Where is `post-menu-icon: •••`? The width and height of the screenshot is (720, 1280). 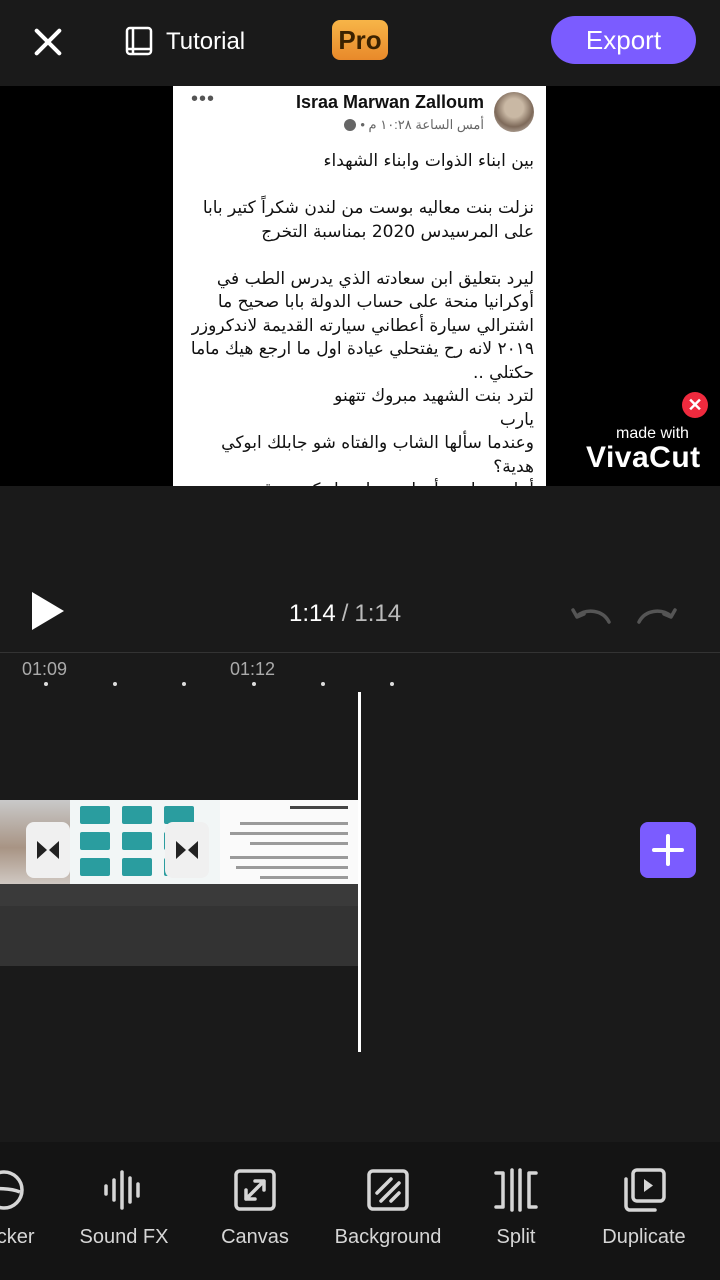
post-menu-icon: ••• is located at coordinates (203, 99).